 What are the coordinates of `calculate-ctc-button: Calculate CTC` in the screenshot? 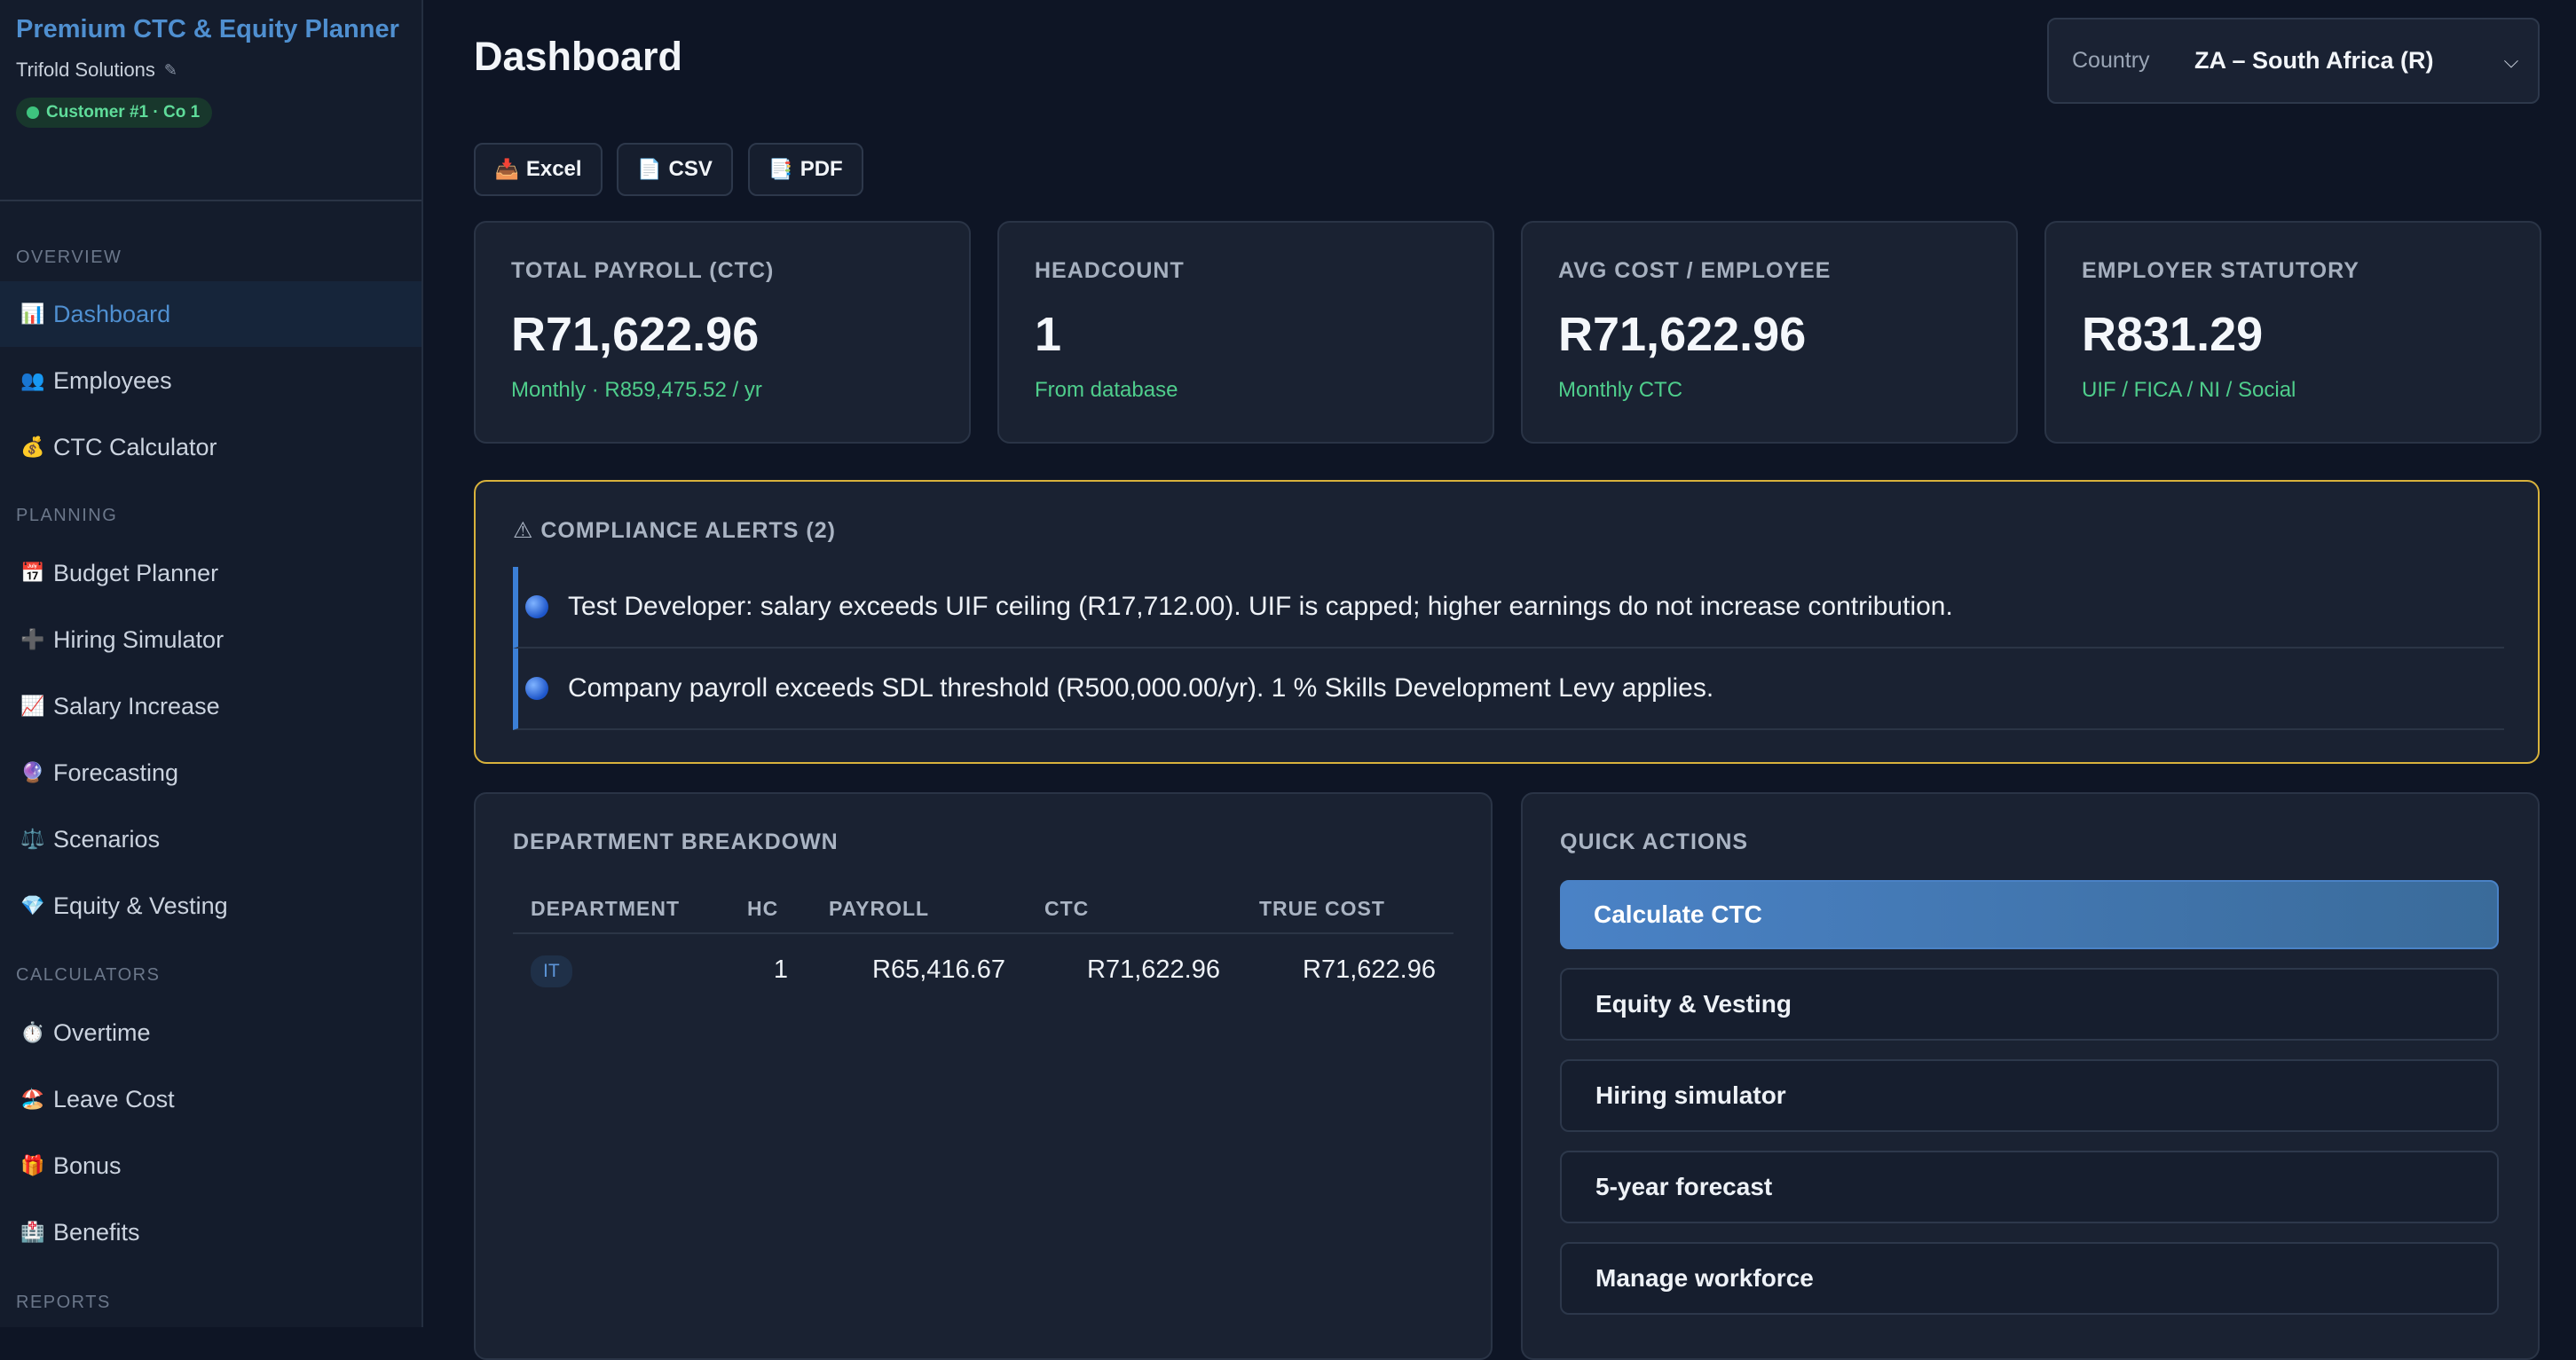 It's located at (2030, 914).